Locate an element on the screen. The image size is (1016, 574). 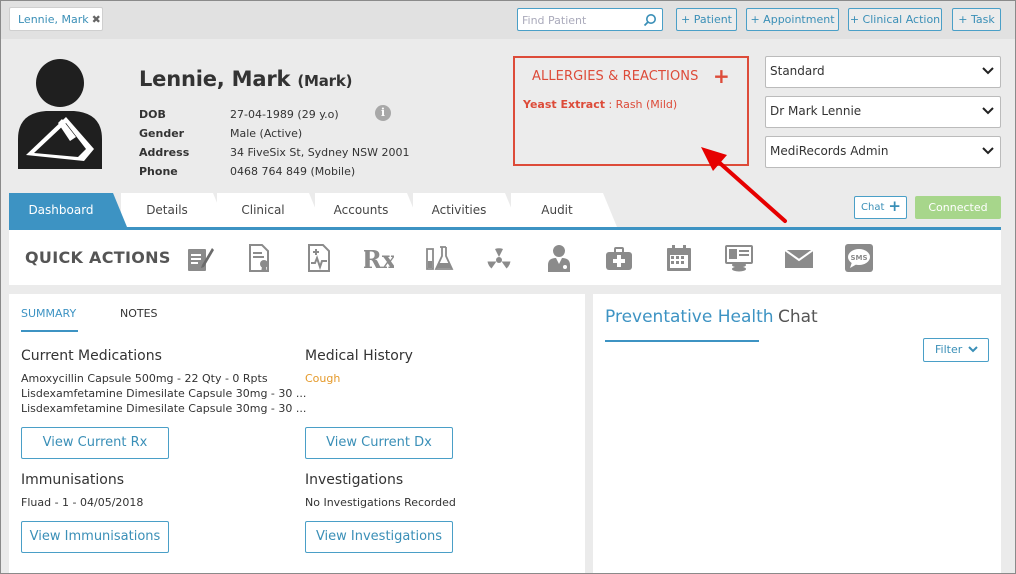
open-patient-tab-label: Lennie, Mark is located at coordinates (53, 19).